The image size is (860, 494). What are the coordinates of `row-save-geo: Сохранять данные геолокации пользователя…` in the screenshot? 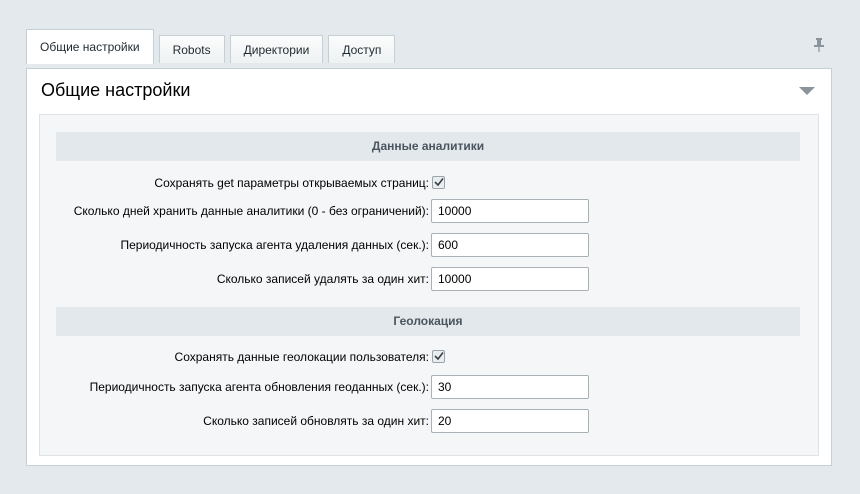 It's located at (430, 357).